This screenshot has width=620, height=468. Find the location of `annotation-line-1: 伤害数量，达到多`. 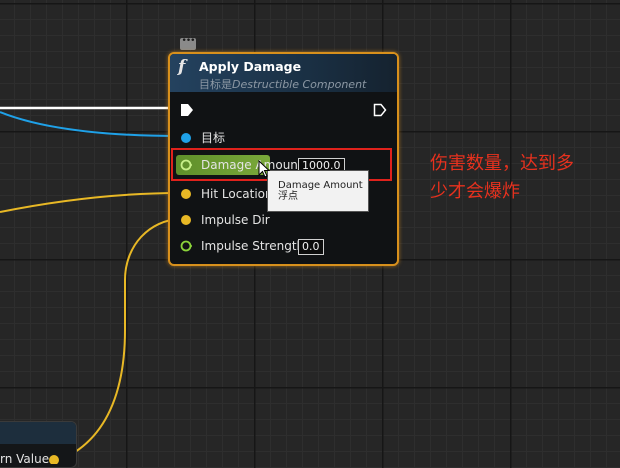

annotation-line-1: 伤害数量，达到多 is located at coordinates (502, 163).